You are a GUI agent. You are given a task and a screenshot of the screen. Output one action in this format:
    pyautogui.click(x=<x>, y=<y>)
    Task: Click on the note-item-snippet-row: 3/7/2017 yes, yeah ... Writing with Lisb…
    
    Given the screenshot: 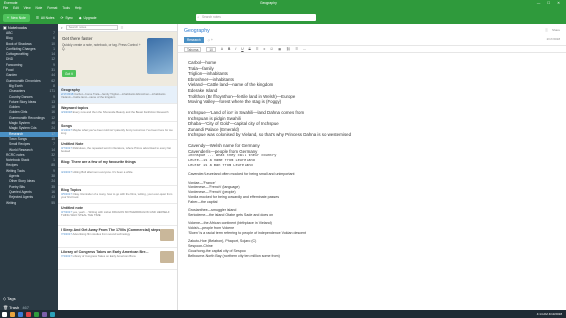 What is the action you would take?
    pyautogui.click(x=117, y=214)
    